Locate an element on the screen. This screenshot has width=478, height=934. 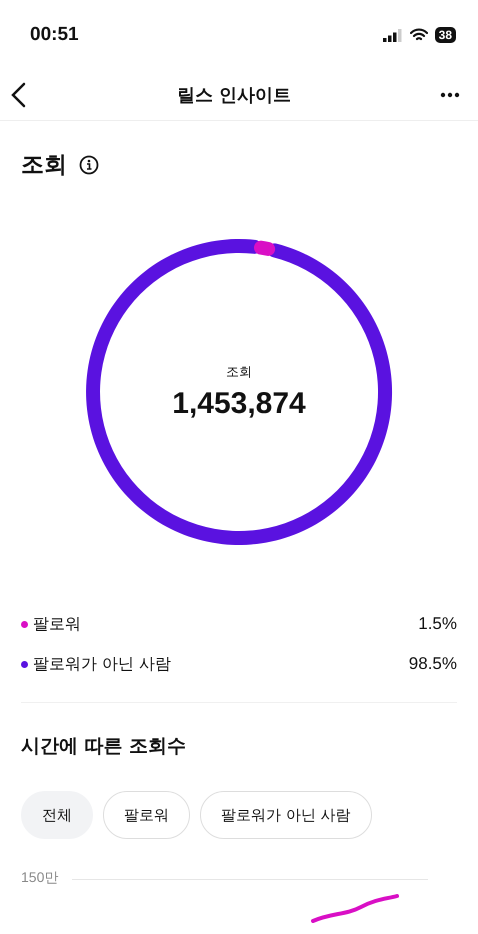
section-title: 조회 is located at coordinates (44, 165).